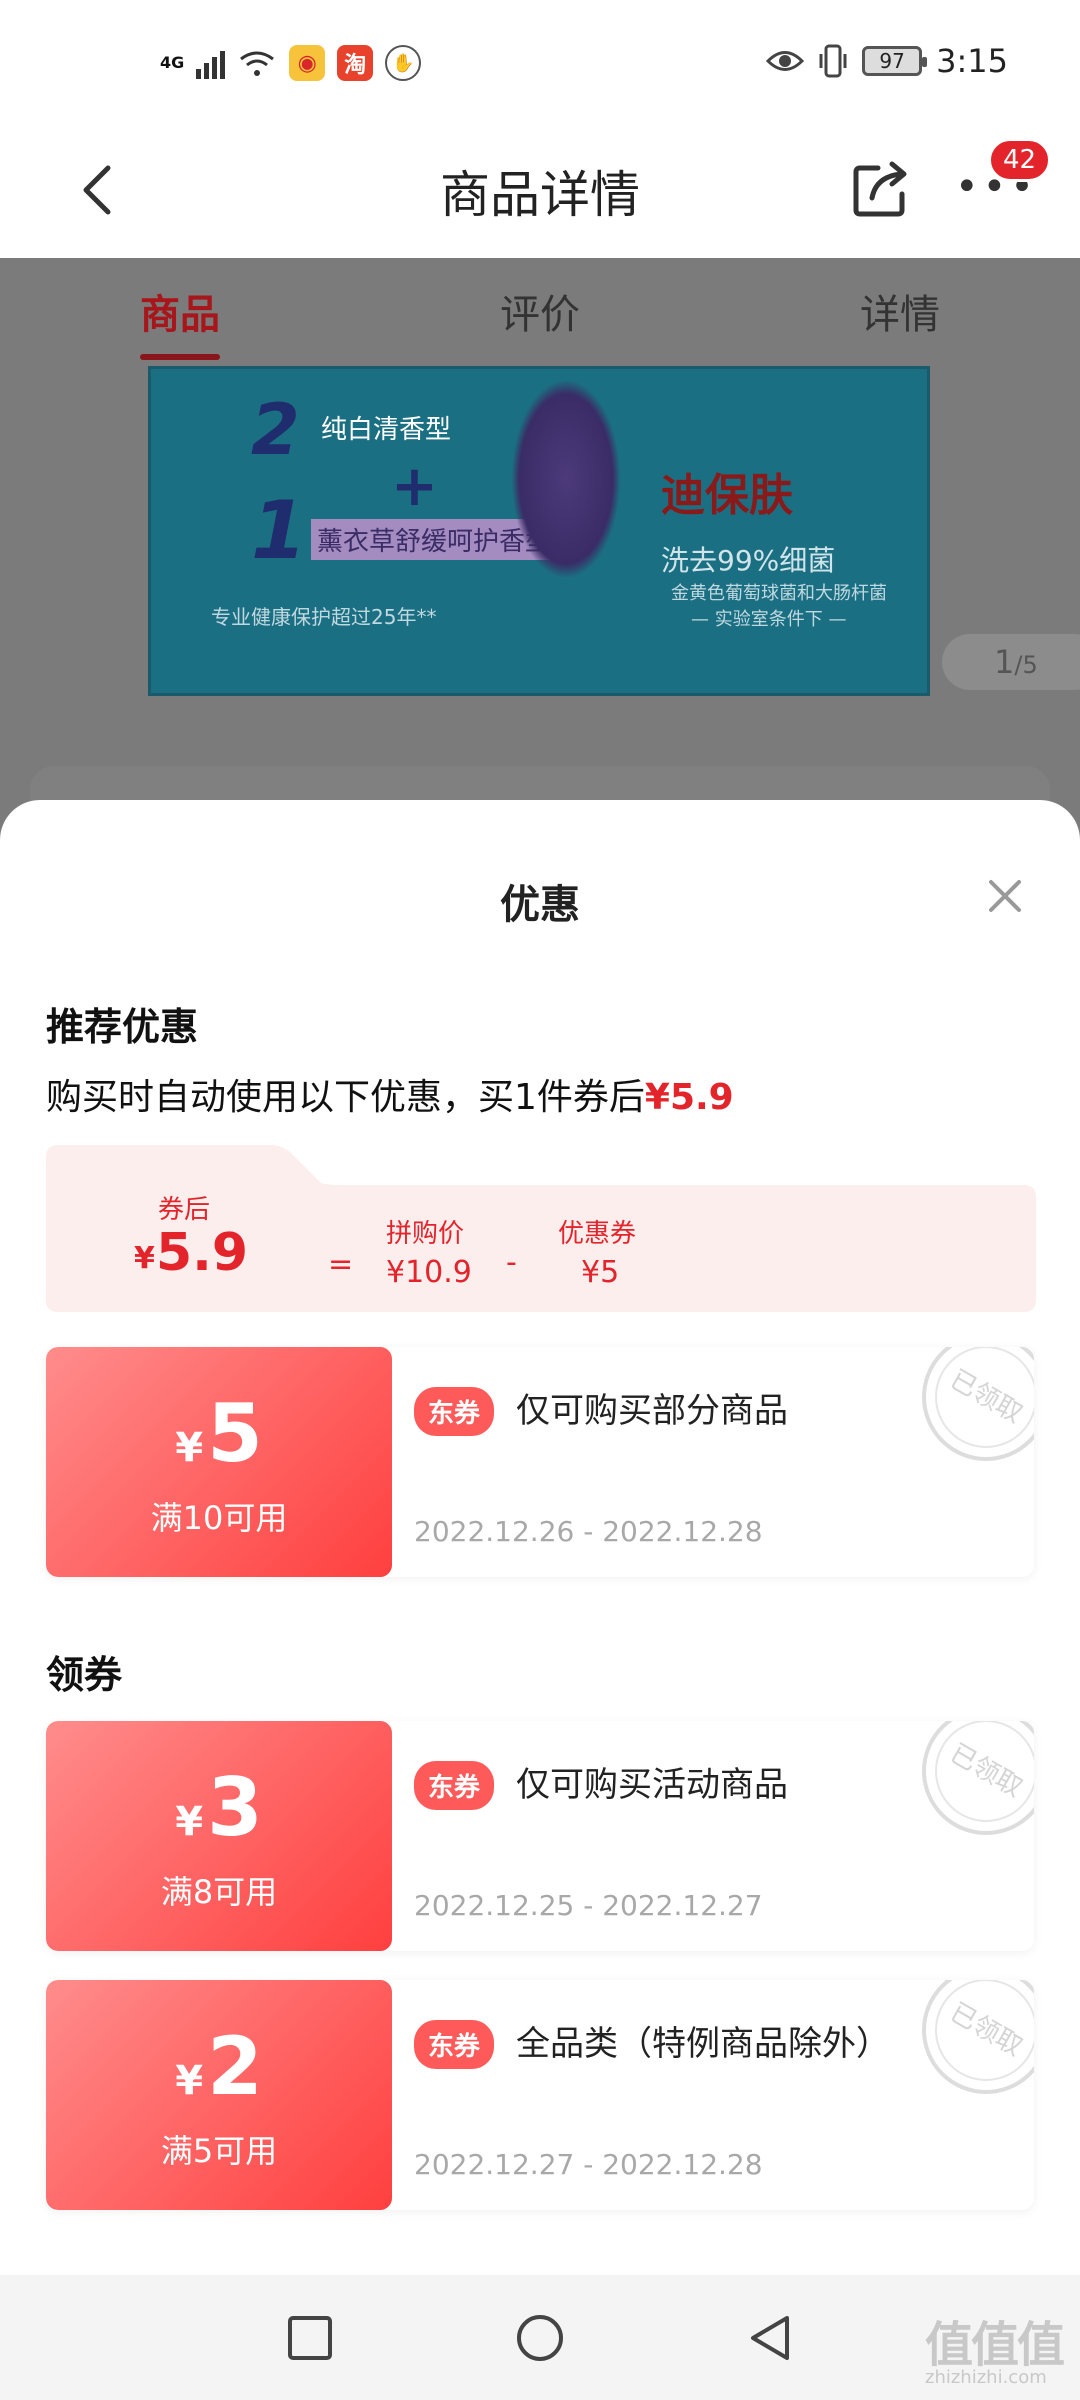 This screenshot has width=1080, height=2400. I want to click on vibrate-icon, so click(833, 61).